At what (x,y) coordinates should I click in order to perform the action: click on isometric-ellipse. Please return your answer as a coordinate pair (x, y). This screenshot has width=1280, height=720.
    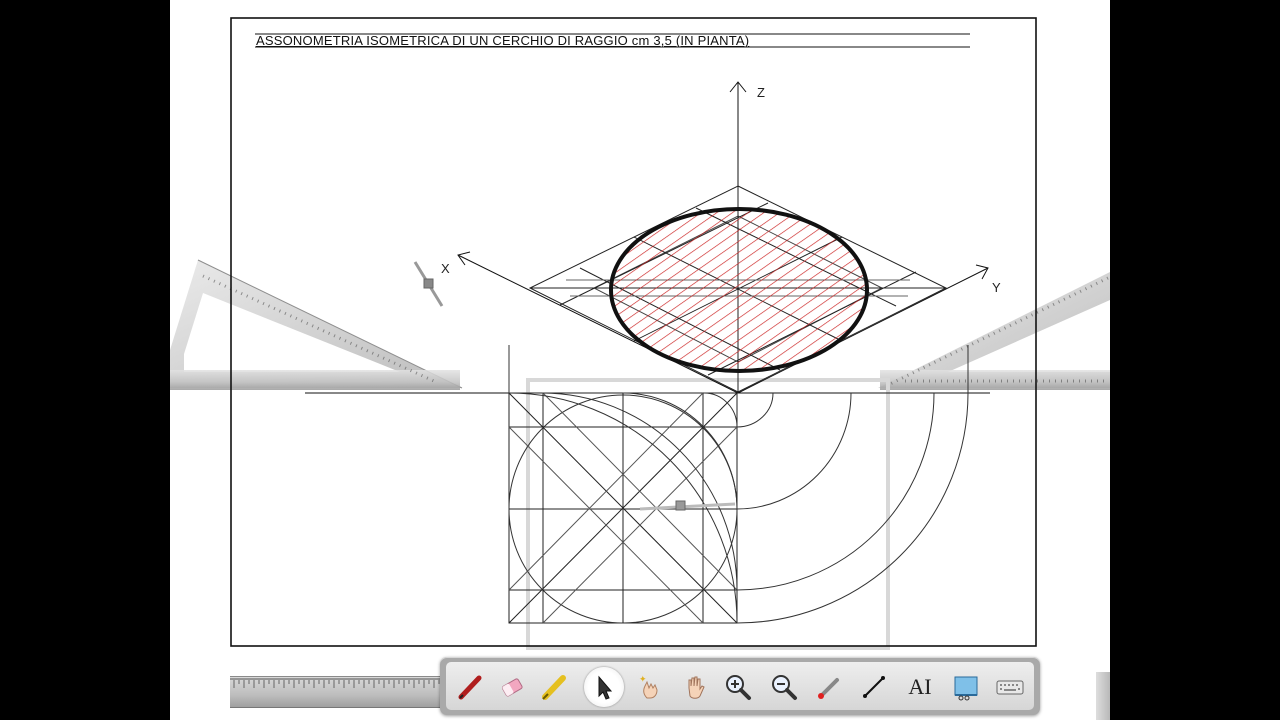
    Looking at the image, I should click on (739, 290).